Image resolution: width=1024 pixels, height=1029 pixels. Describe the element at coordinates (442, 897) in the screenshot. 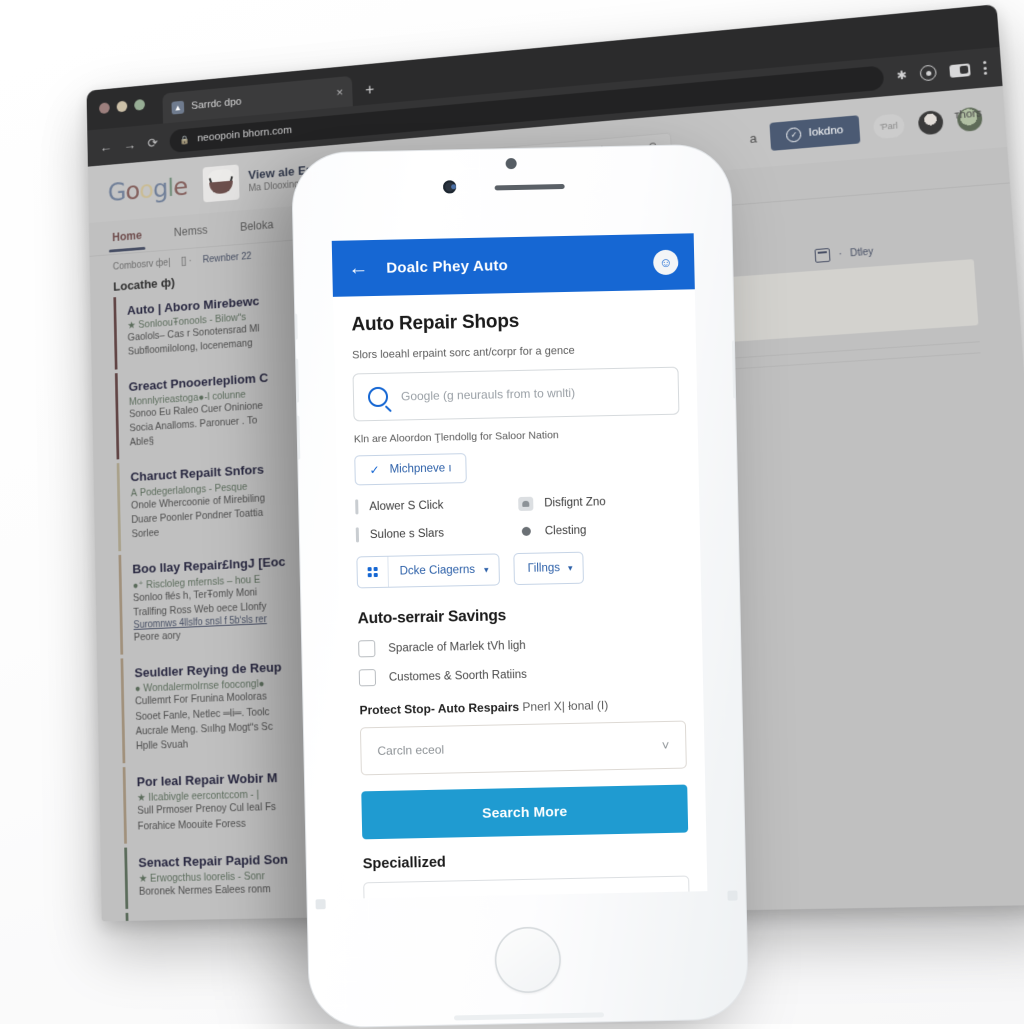

I see `specialized-placeholder: Hoip ѕi'nancling to hore` at that location.